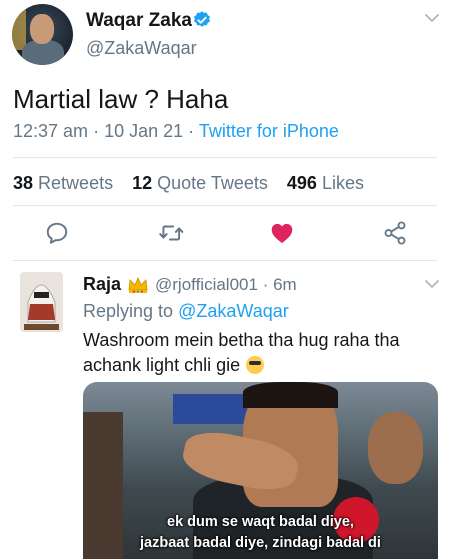  What do you see at coordinates (144, 131) in the screenshot?
I see `tweet-date: 10 Jan 21` at bounding box center [144, 131].